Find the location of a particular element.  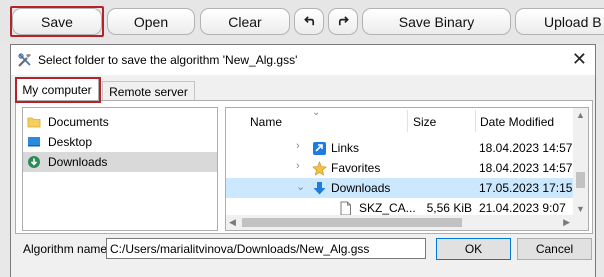

location-list: Documents Desktop Downloads is located at coordinates (120, 169).